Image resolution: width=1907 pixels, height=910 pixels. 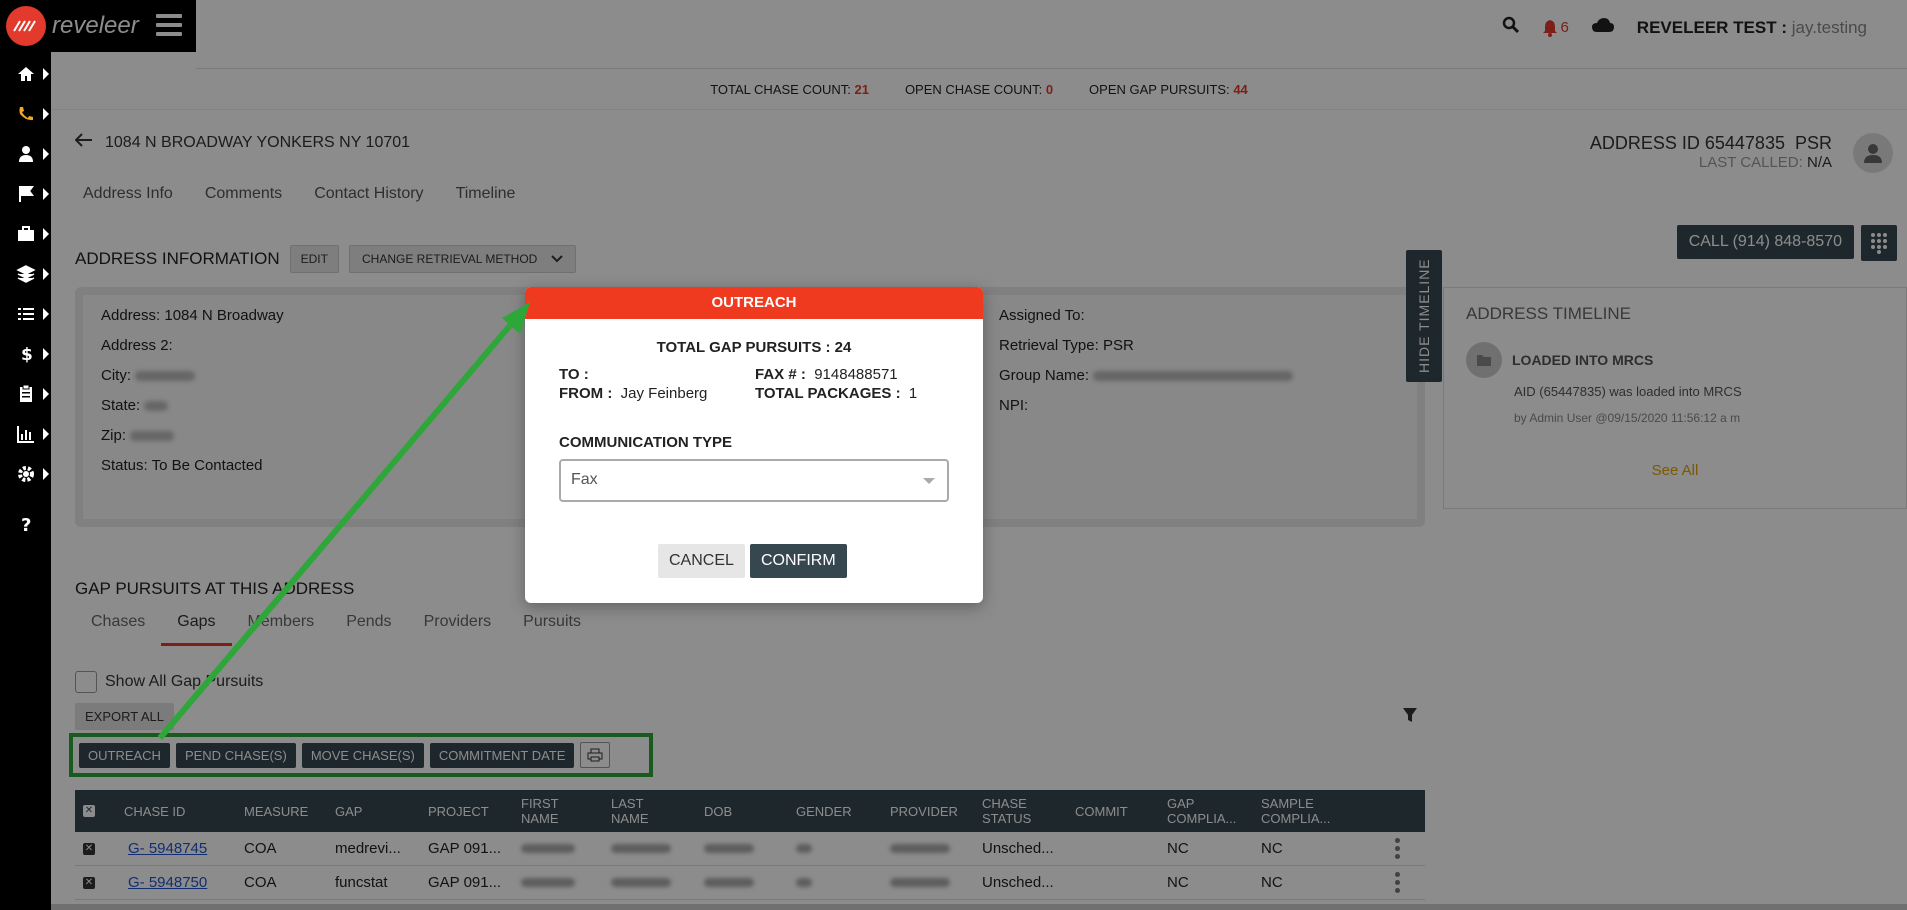 I want to click on modal-to: TO :, so click(x=574, y=374).